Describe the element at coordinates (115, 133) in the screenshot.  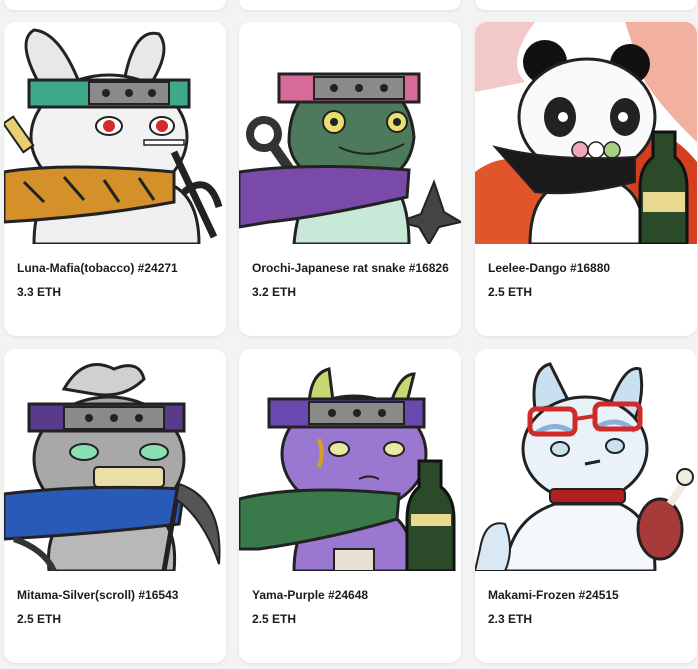
I see `rabbit-ninja-art` at that location.